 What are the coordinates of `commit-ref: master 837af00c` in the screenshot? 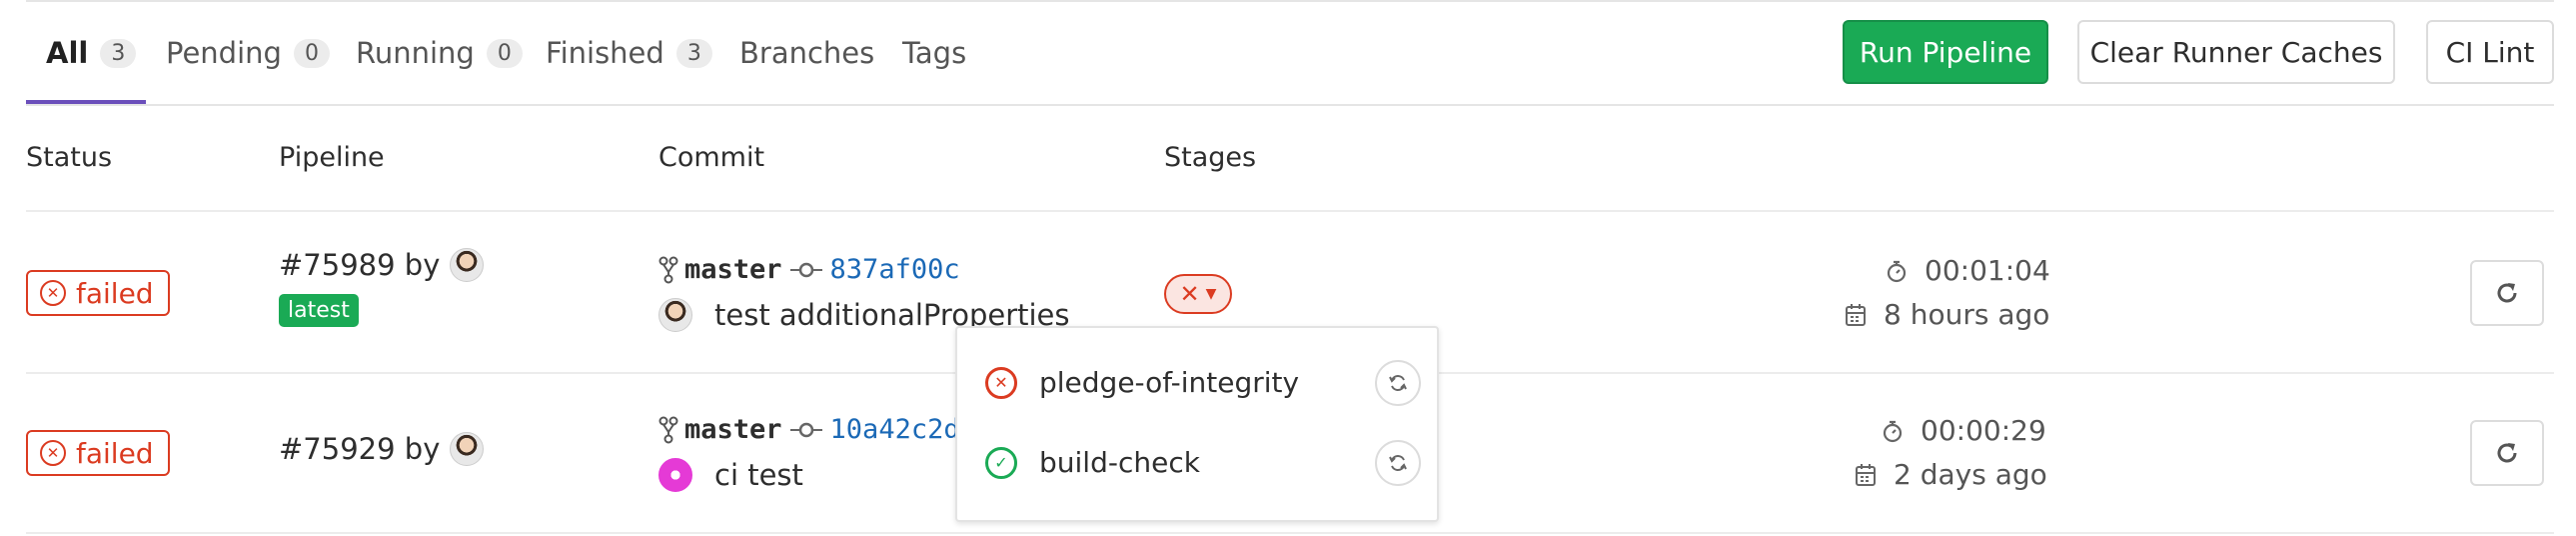 It's located at (809, 269).